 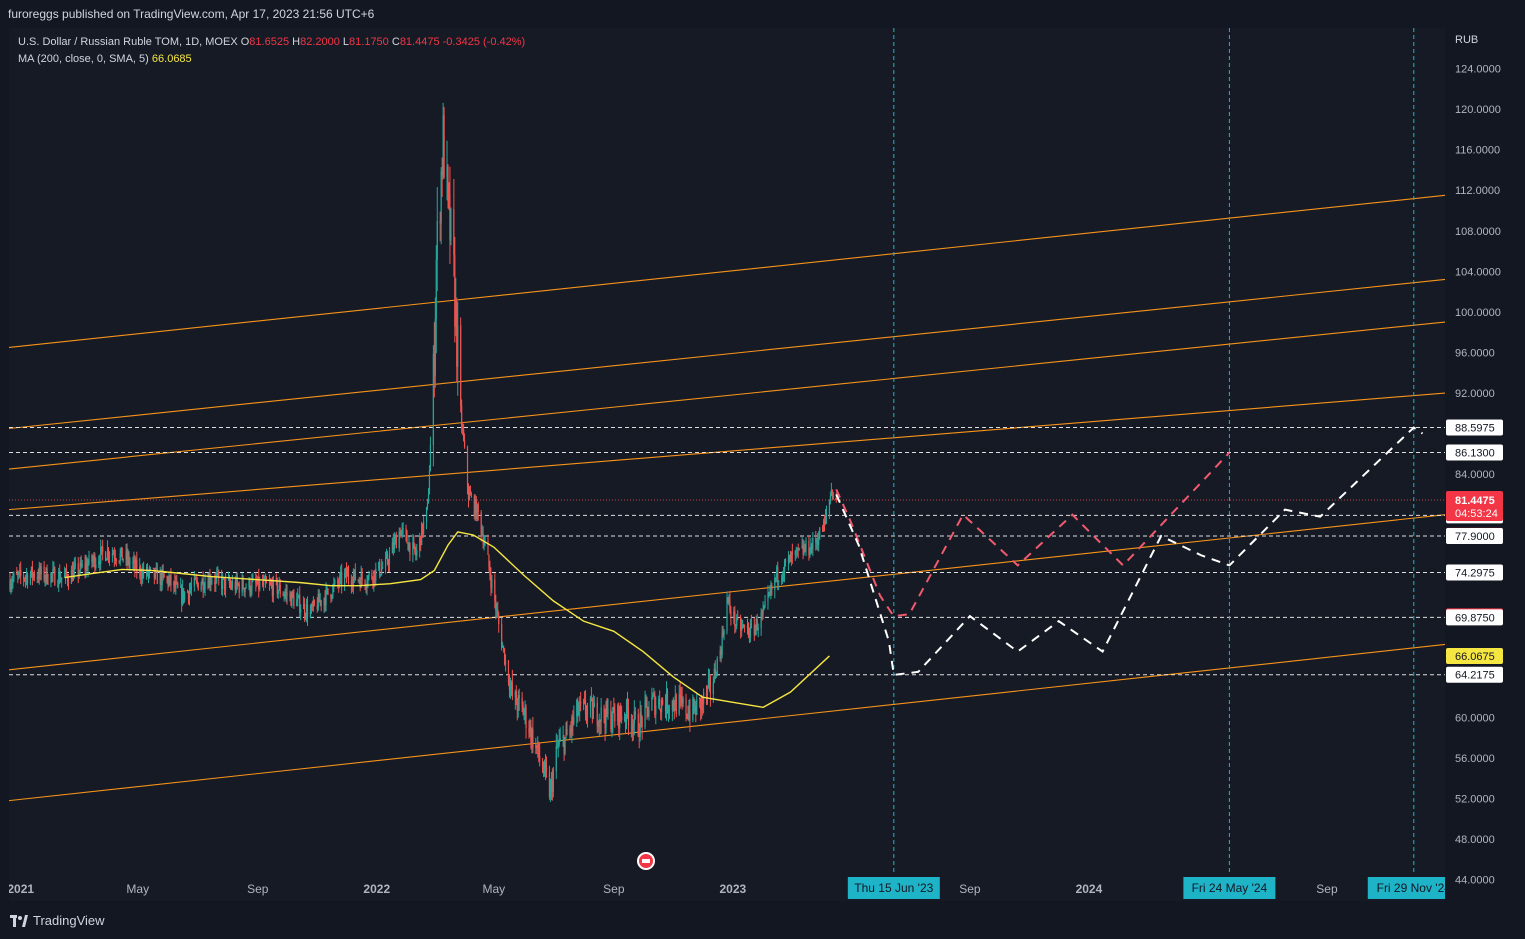 What do you see at coordinates (1475, 800) in the screenshot?
I see `price-tick-2: 52.0000` at bounding box center [1475, 800].